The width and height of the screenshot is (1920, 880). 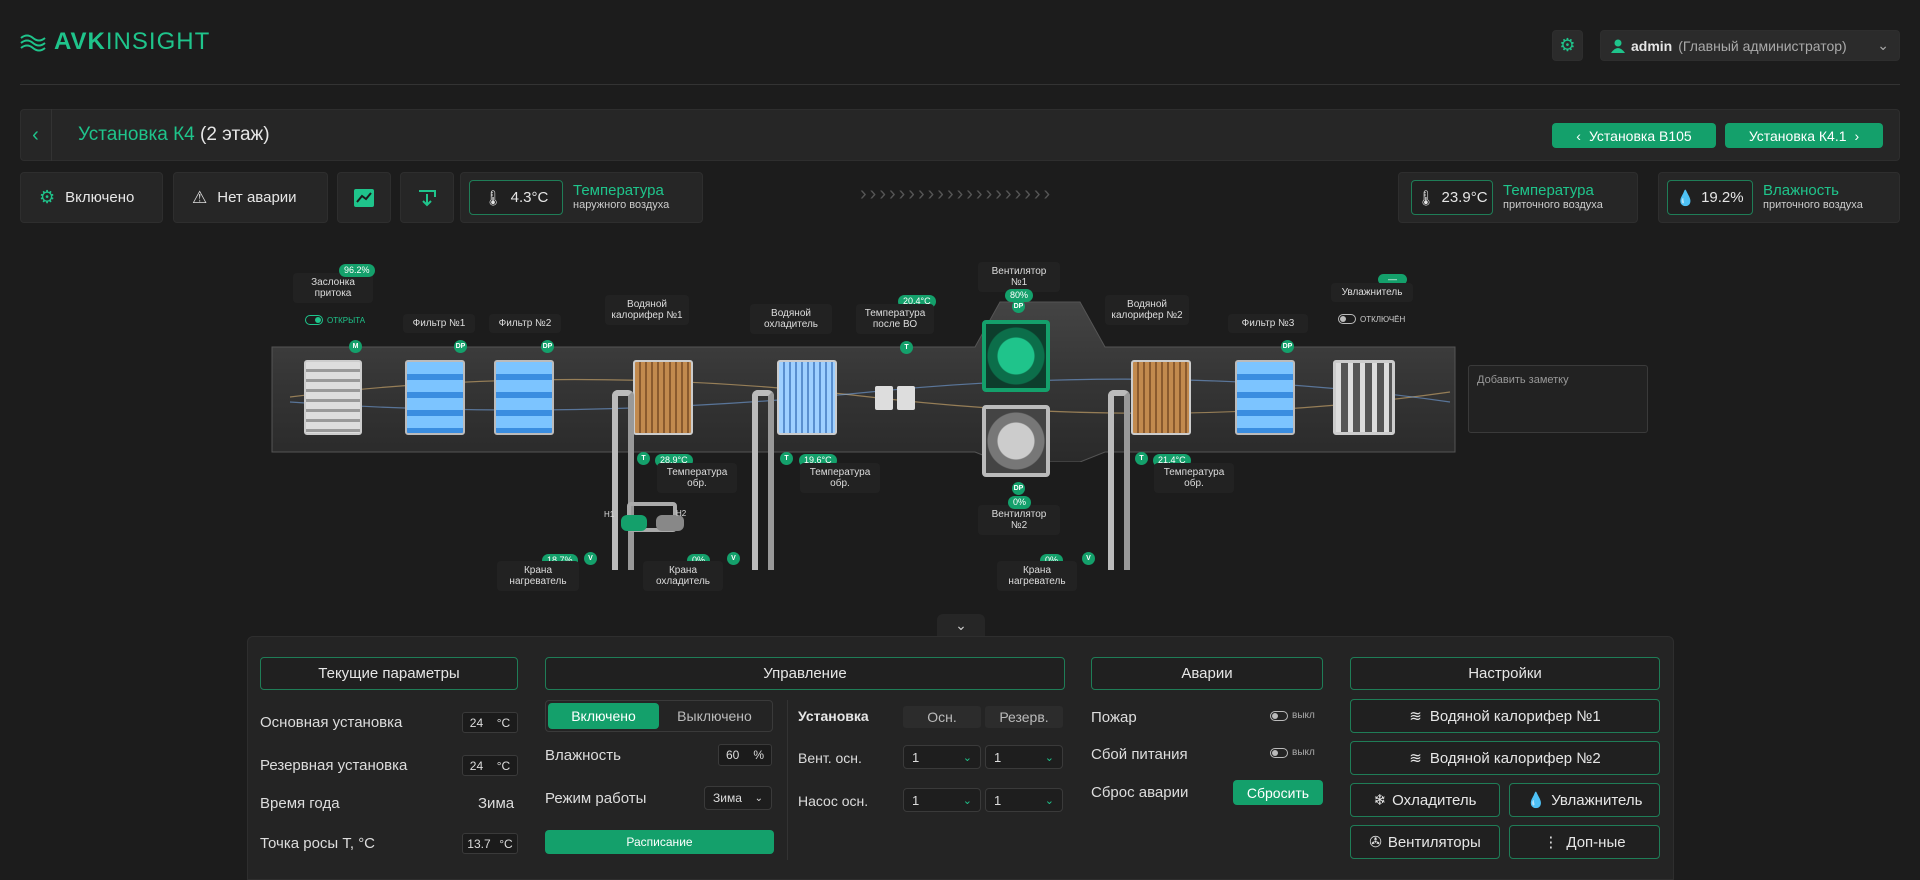 What do you see at coordinates (36, 135) in the screenshot?
I see `back-button: ‹` at bounding box center [36, 135].